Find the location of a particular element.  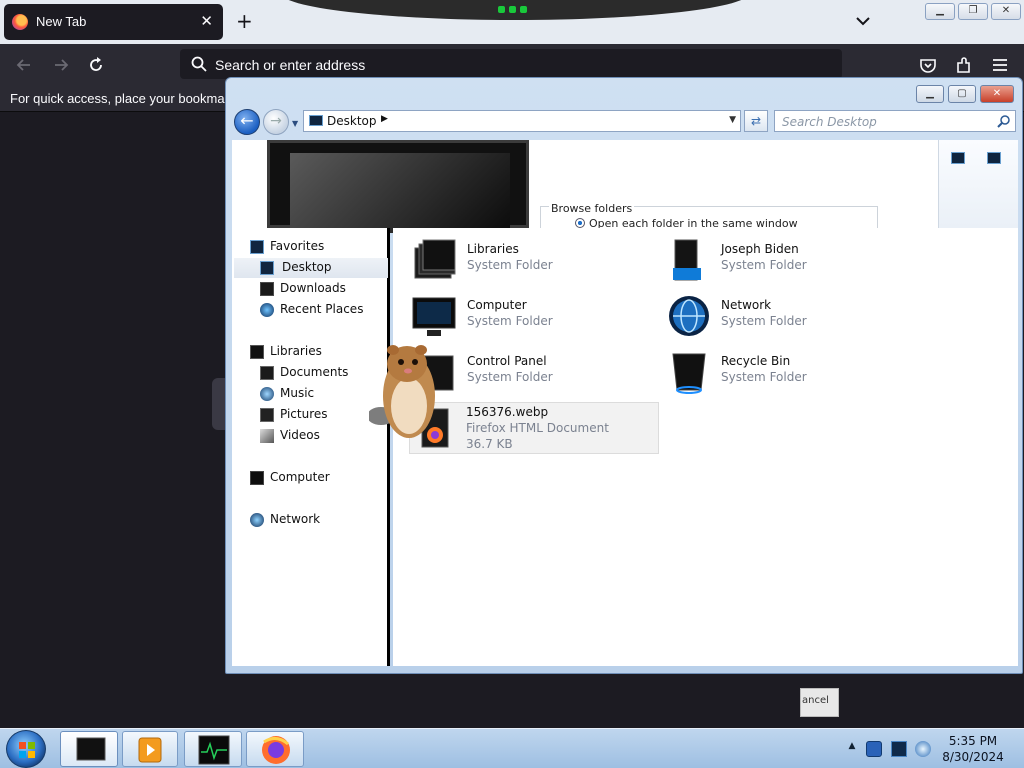

green-lights-decoration is located at coordinates (513, 11).